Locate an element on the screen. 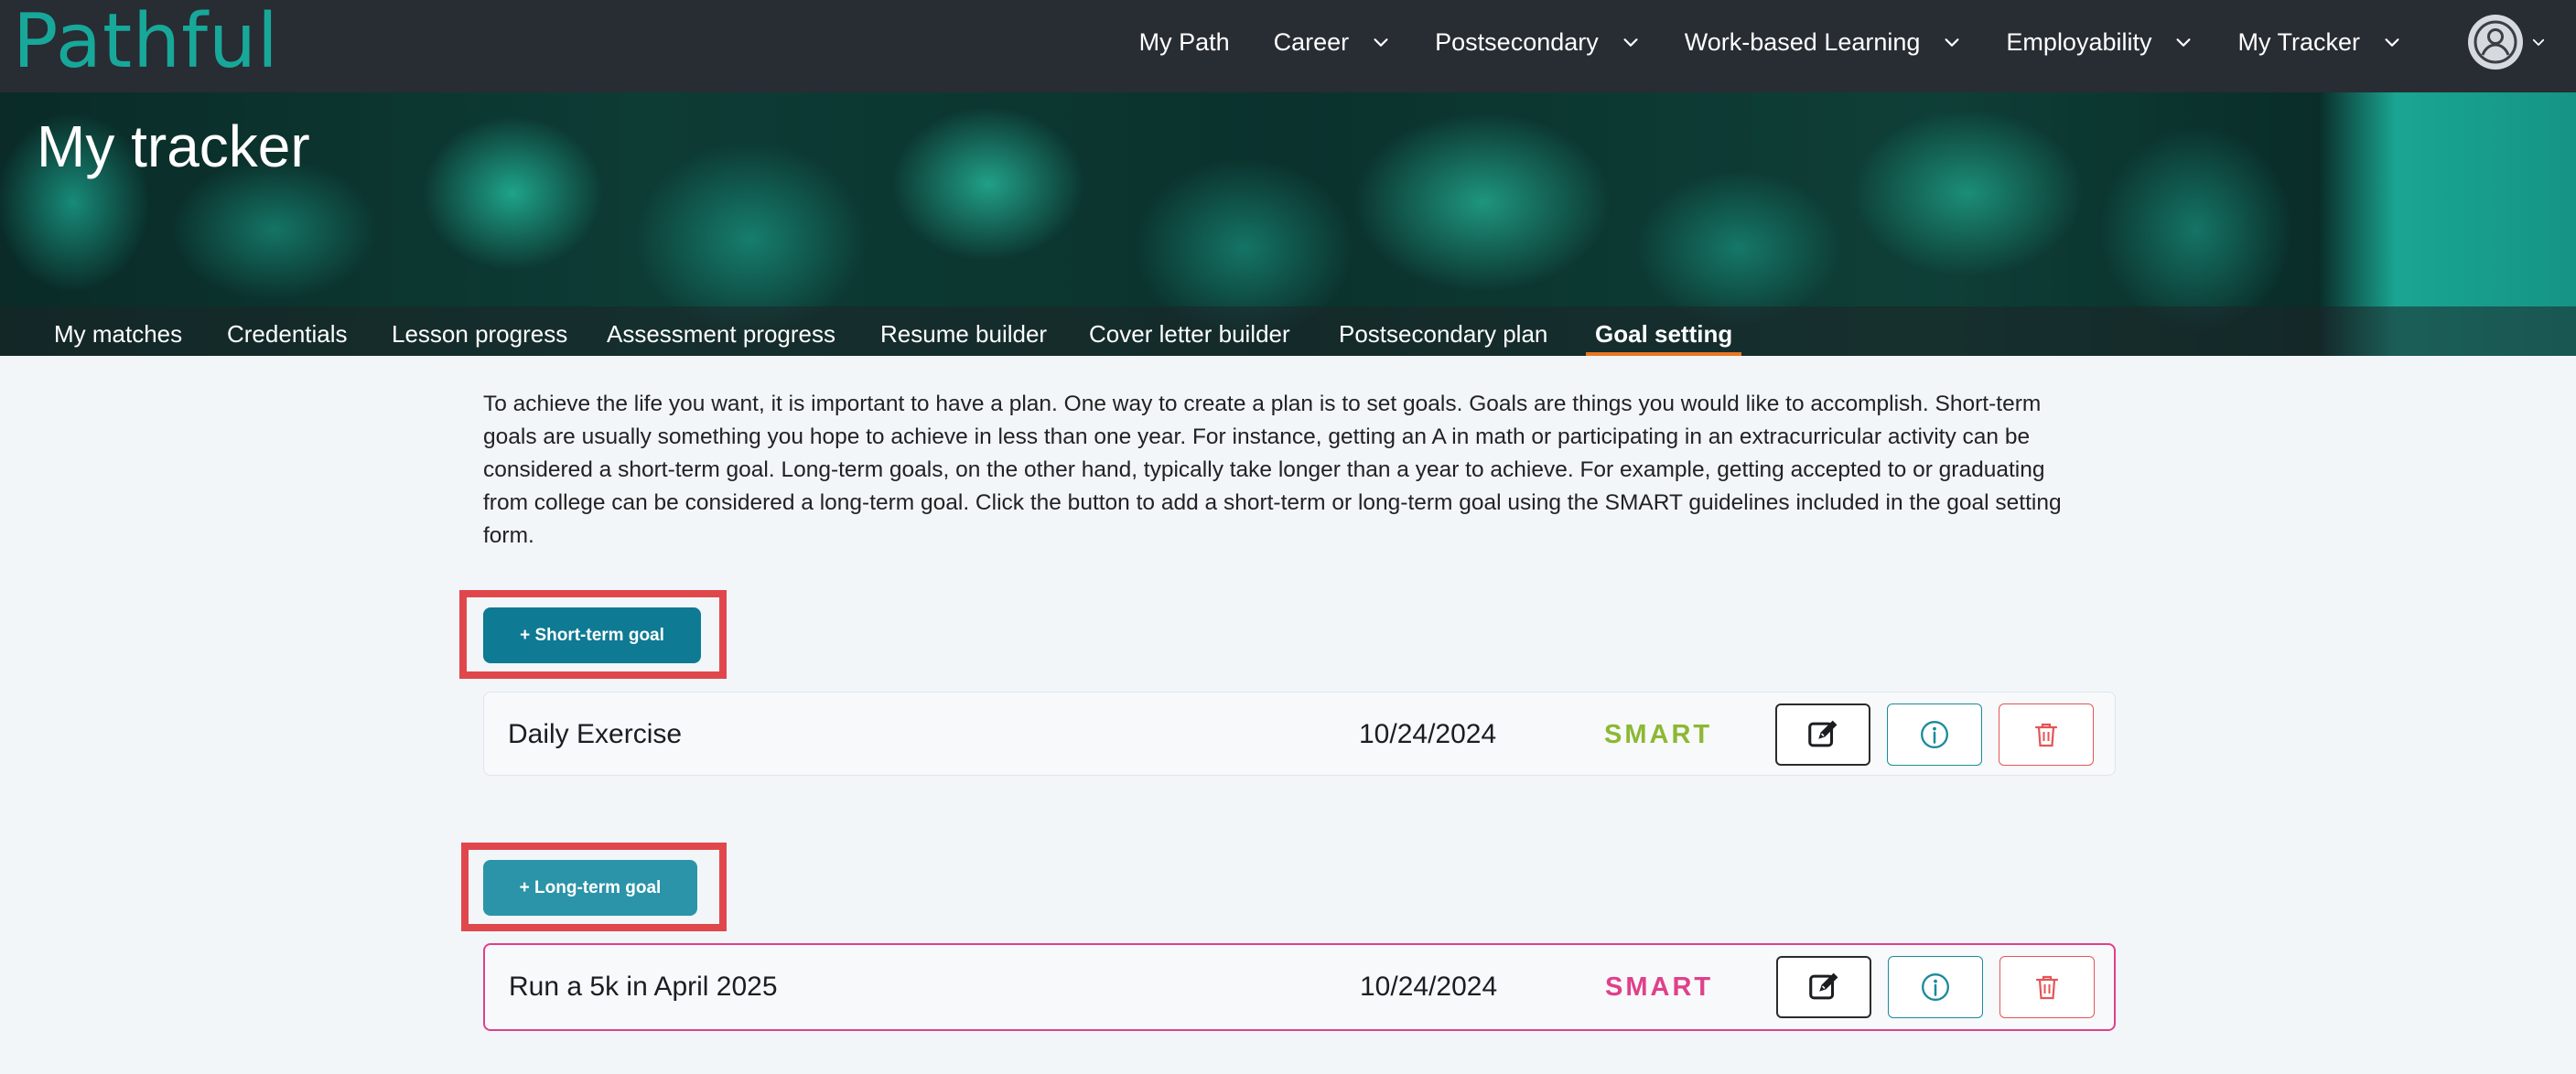 The image size is (2576, 1074). nav-item-employability: Employability is located at coordinates (2099, 42).